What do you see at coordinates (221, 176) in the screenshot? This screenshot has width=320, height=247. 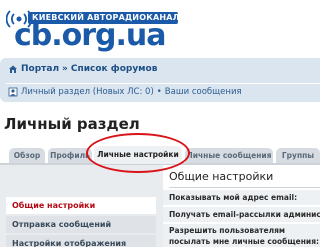 I see `section-heading: Общие настройки` at bounding box center [221, 176].